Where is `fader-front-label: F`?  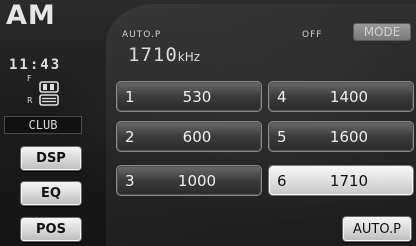
fader-front-label: F is located at coordinates (29, 78).